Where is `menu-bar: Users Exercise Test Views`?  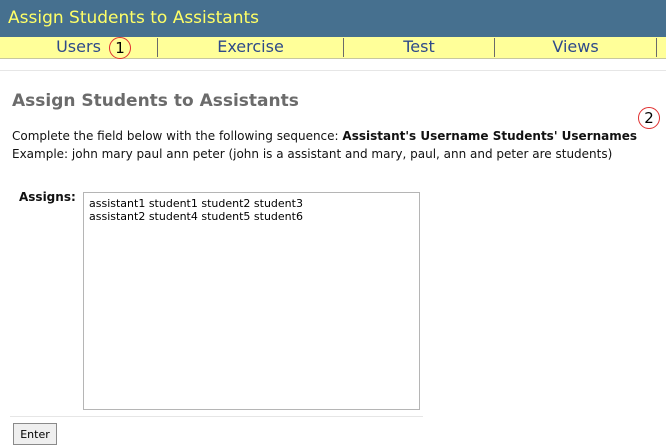
menu-bar: Users Exercise Test Views is located at coordinates (333, 48).